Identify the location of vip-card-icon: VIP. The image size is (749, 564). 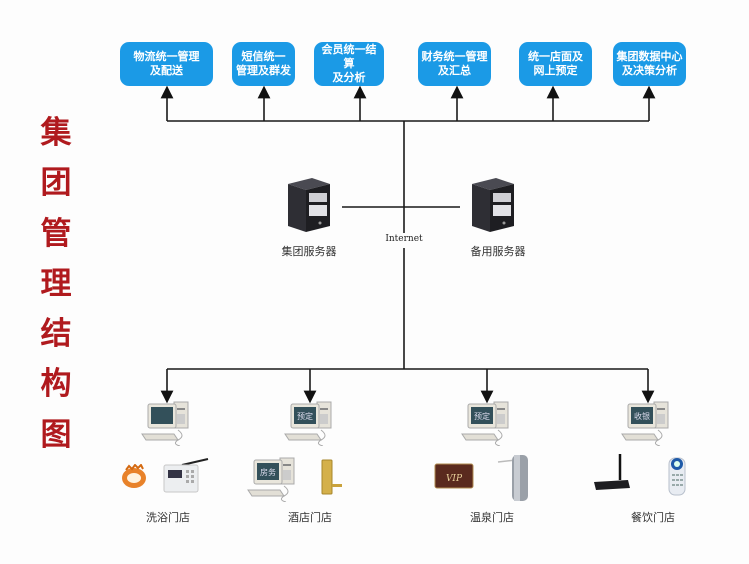
(454, 476).